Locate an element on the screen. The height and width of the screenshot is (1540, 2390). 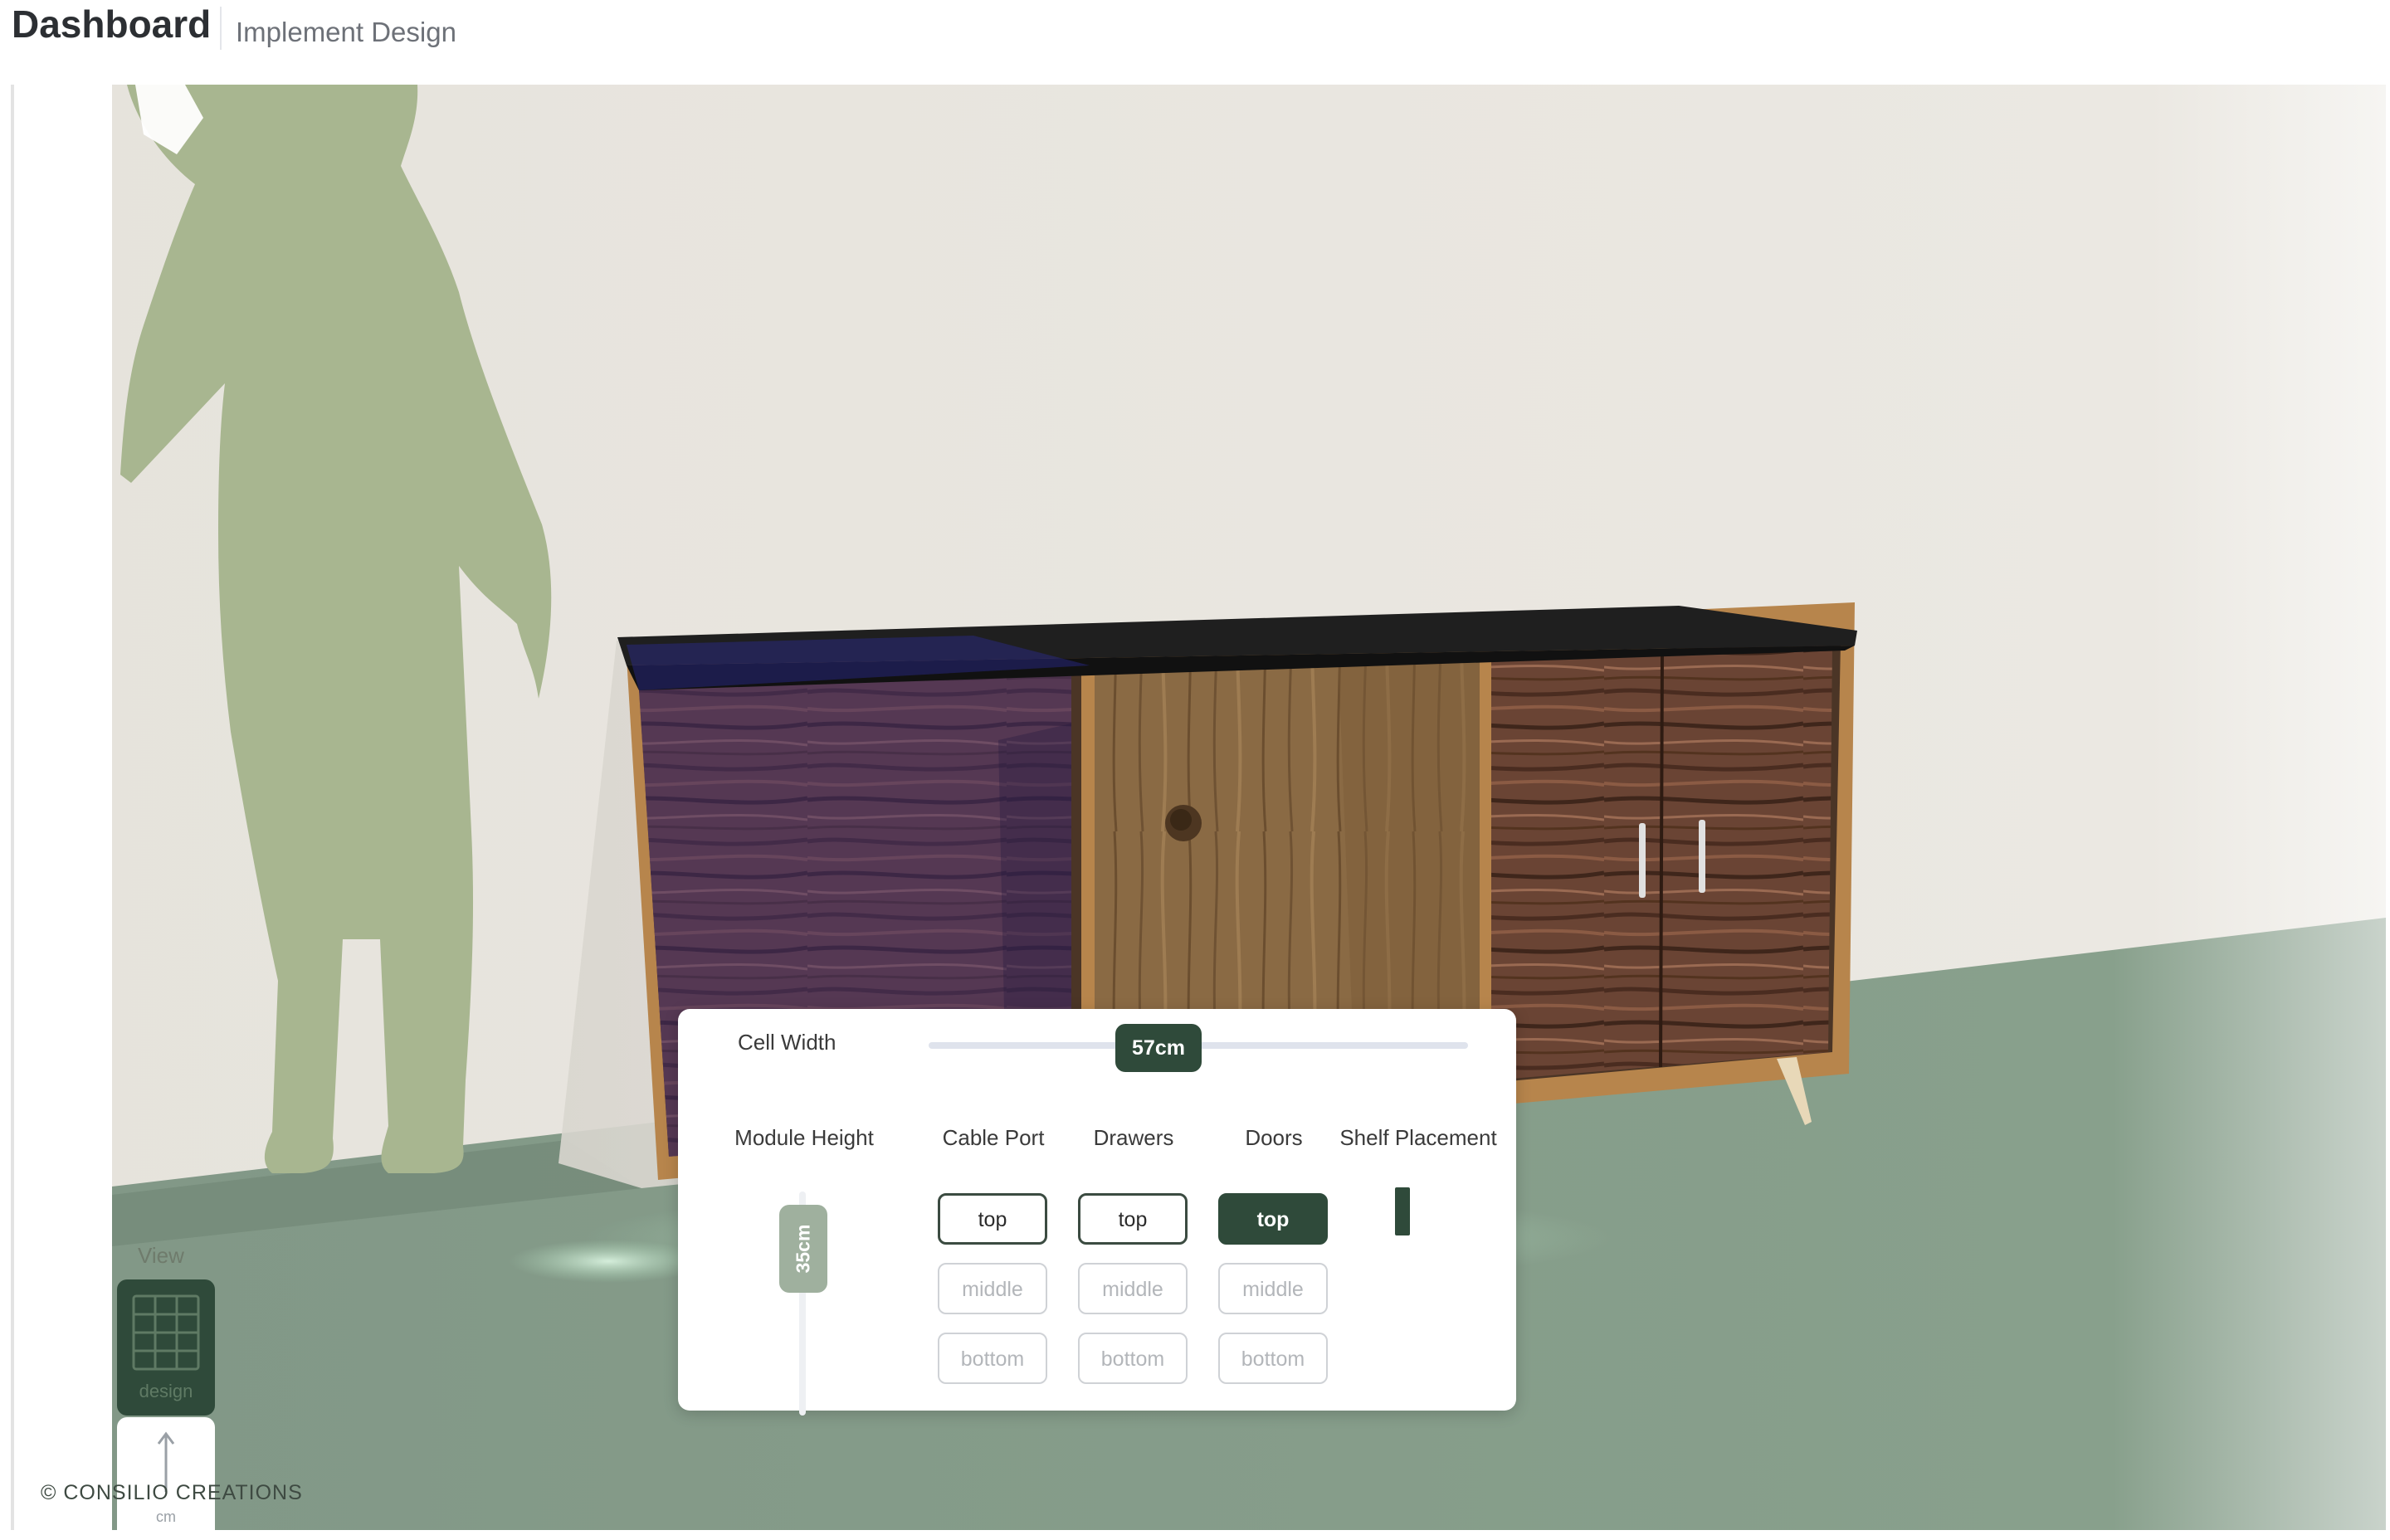
module-height-label: Module Height is located at coordinates (804, 1137).